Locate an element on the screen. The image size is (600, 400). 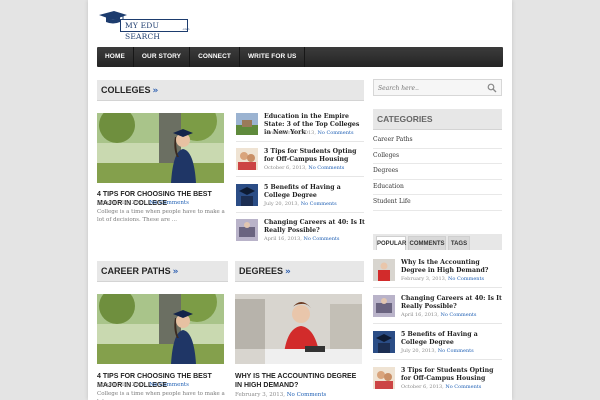
students-photo is located at coordinates (247, 159).